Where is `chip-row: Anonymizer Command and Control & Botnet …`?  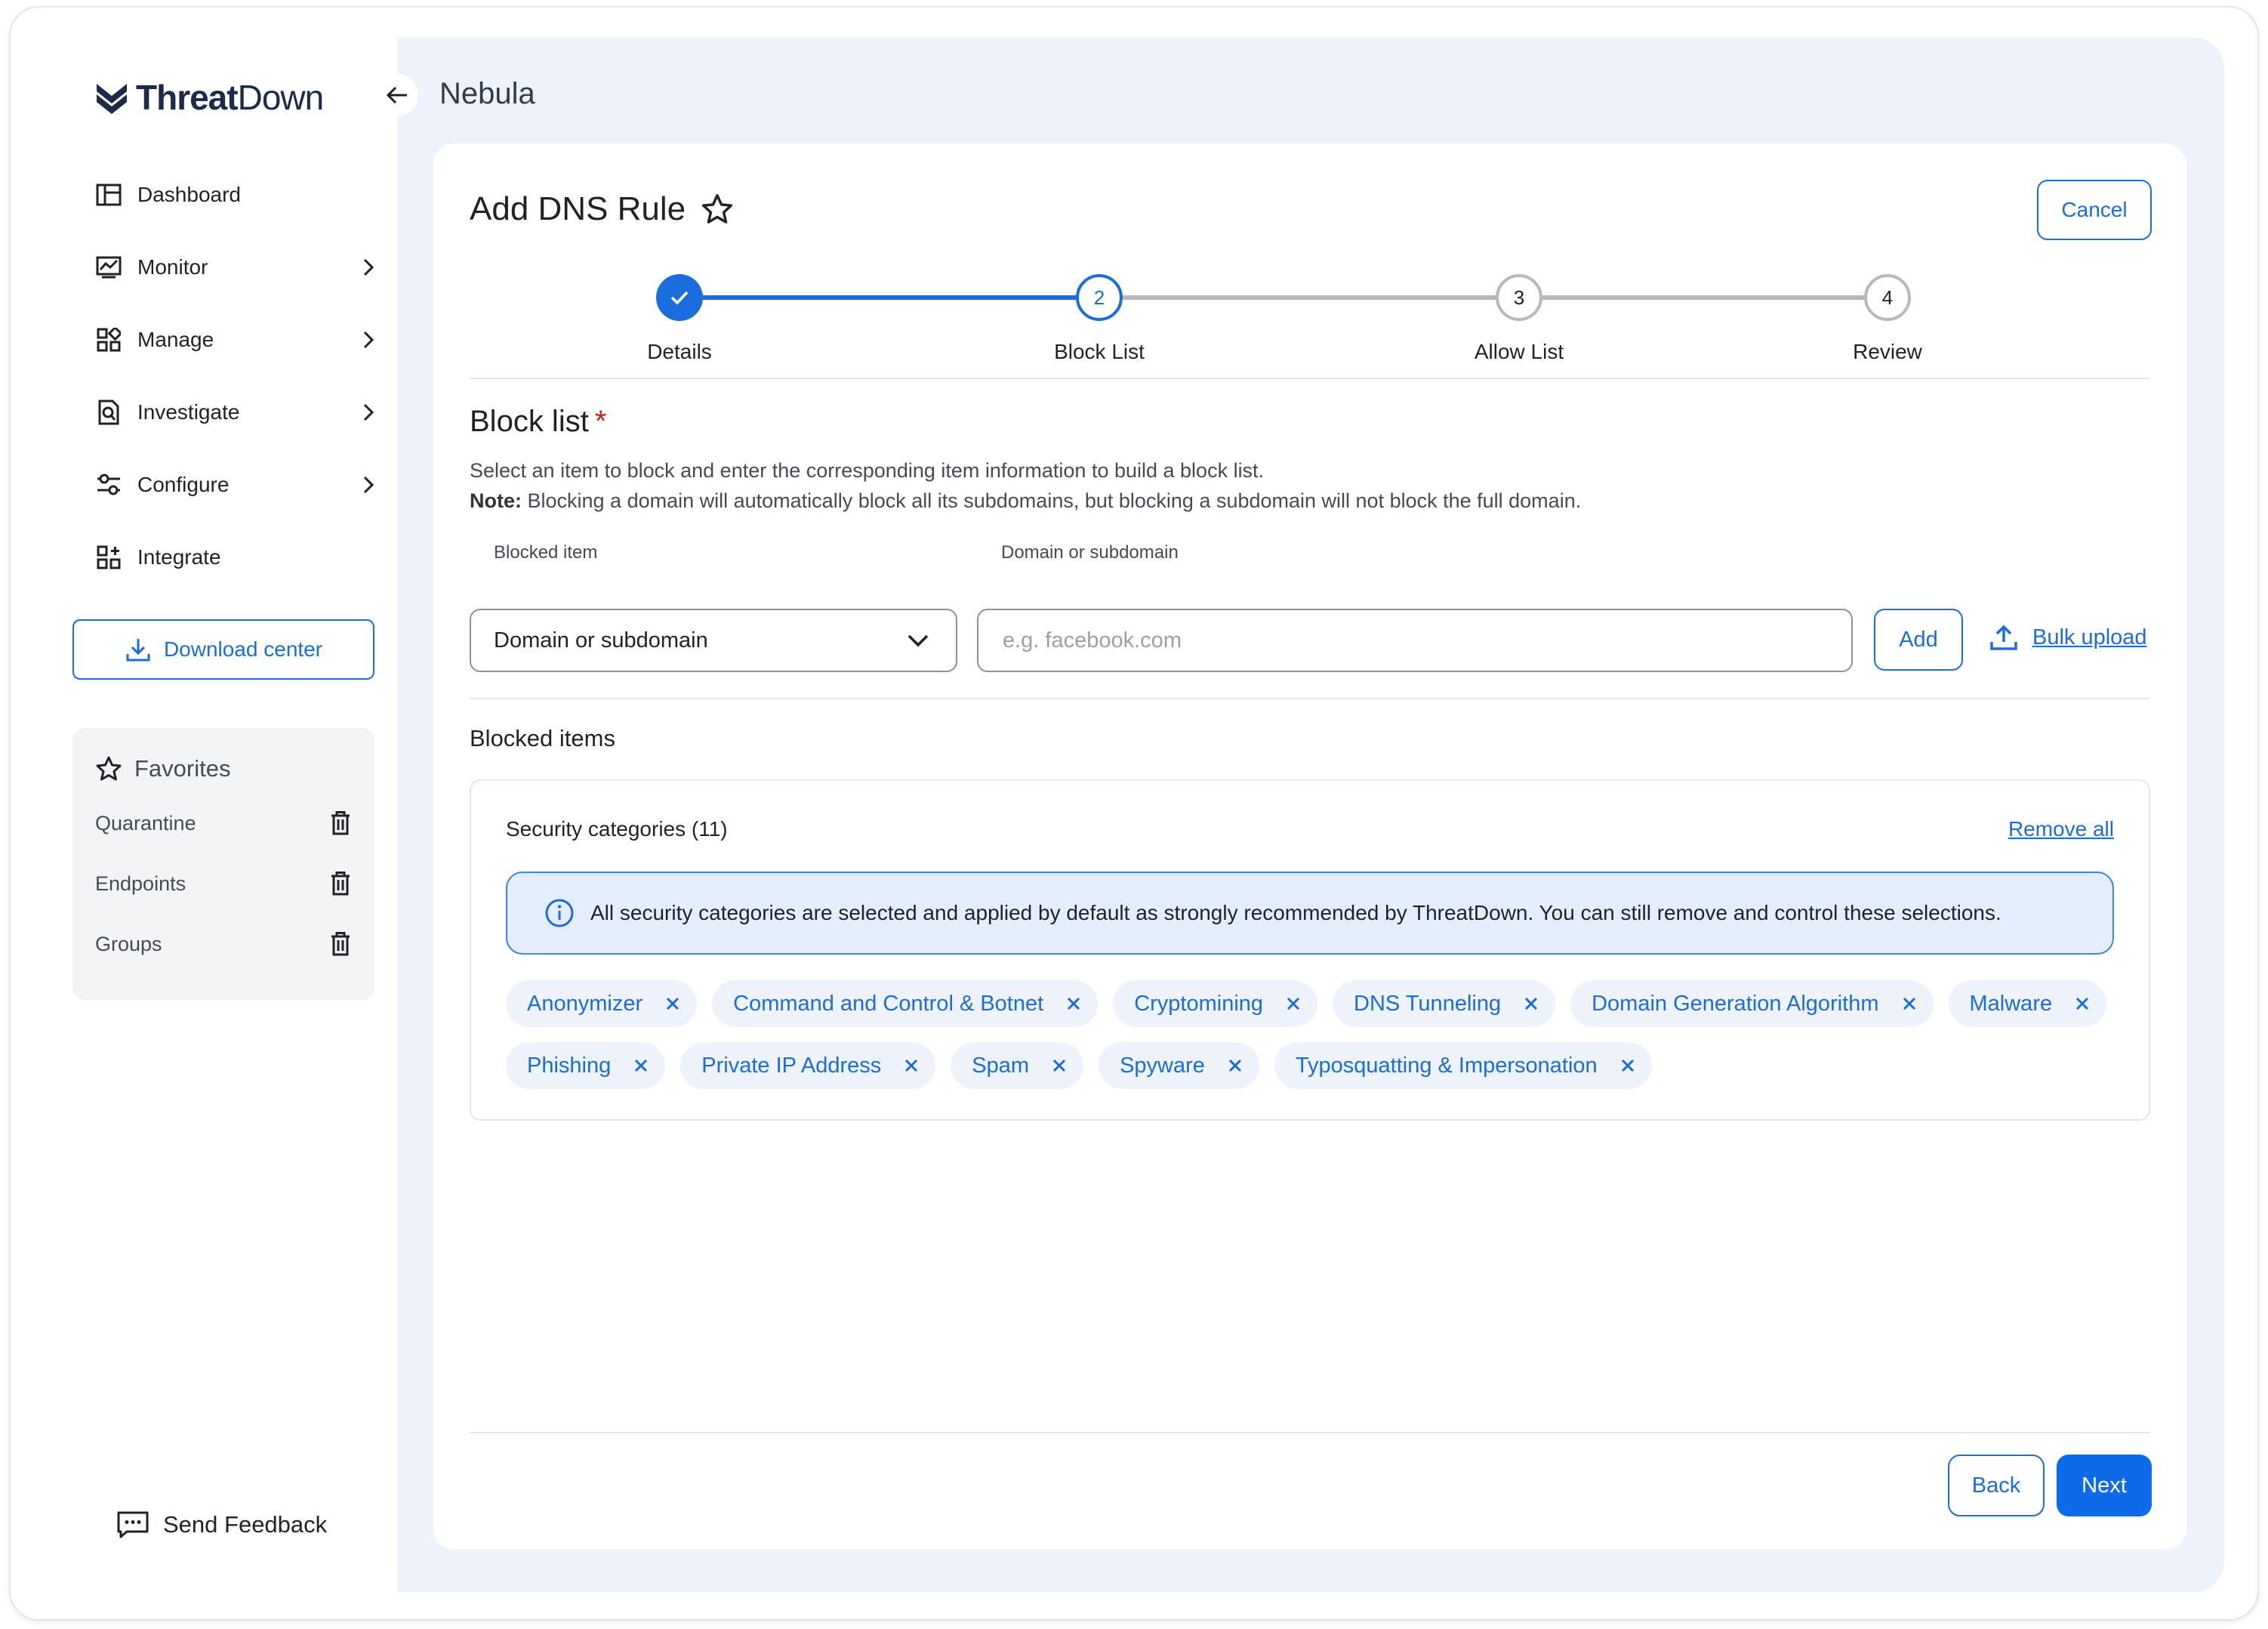
chip-row: Anonymizer Command and Control & Botnet … is located at coordinates (1314, 1004).